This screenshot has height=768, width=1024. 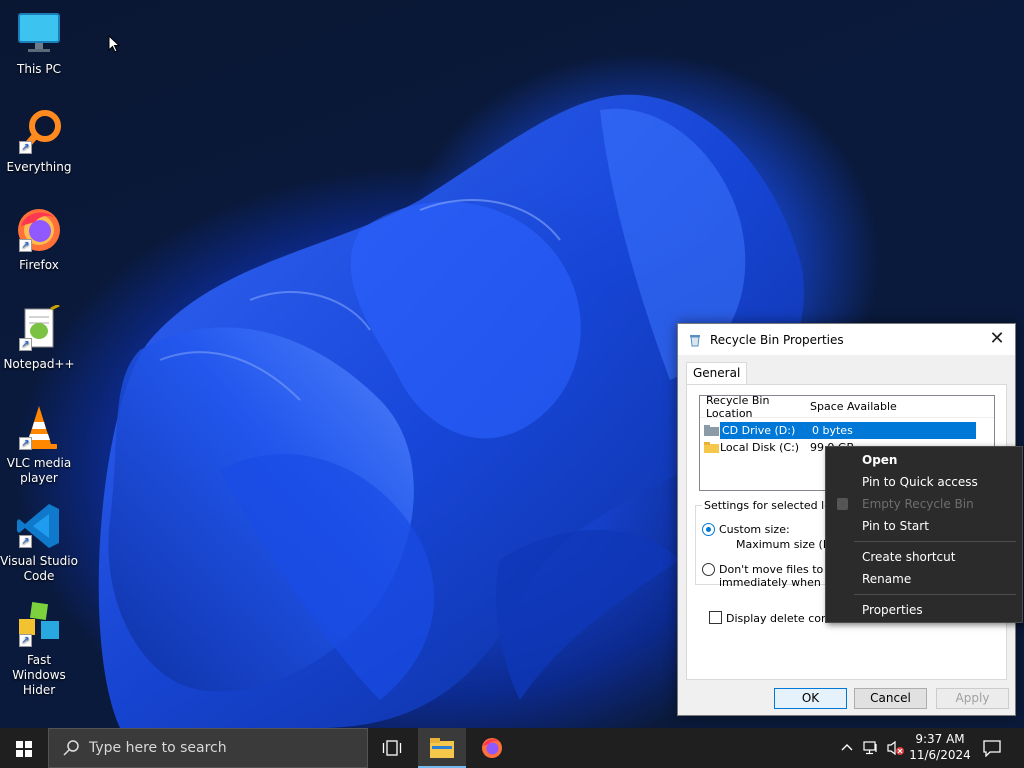 I want to click on list-header: Recycle Bin Location Space Available, so click(x=847, y=407).